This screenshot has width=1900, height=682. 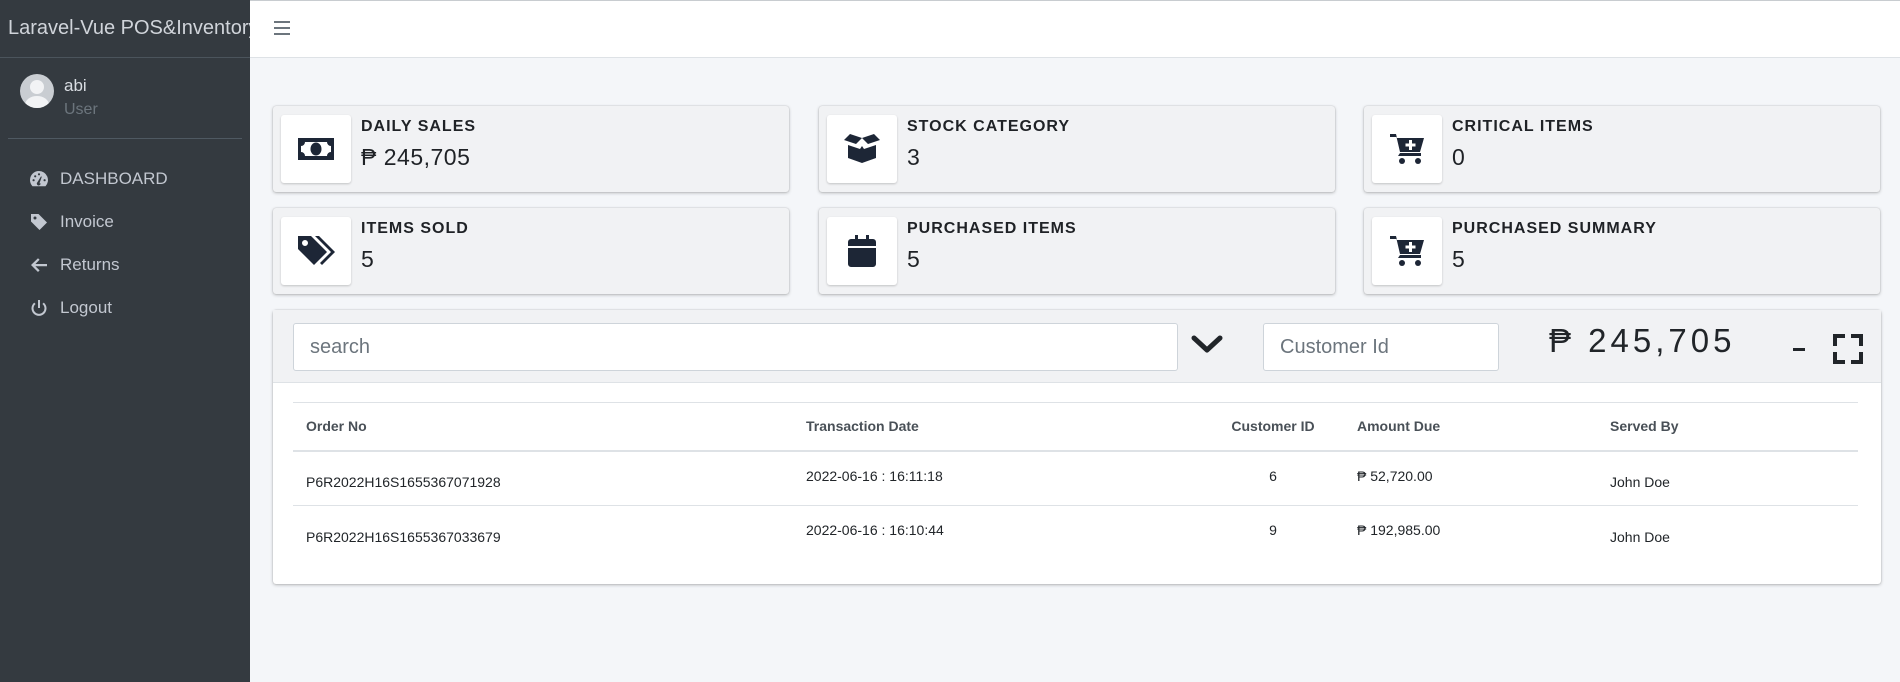 I want to click on stat-daily-sales: DAILY SALES ₱ 245,705, so click(x=531, y=149).